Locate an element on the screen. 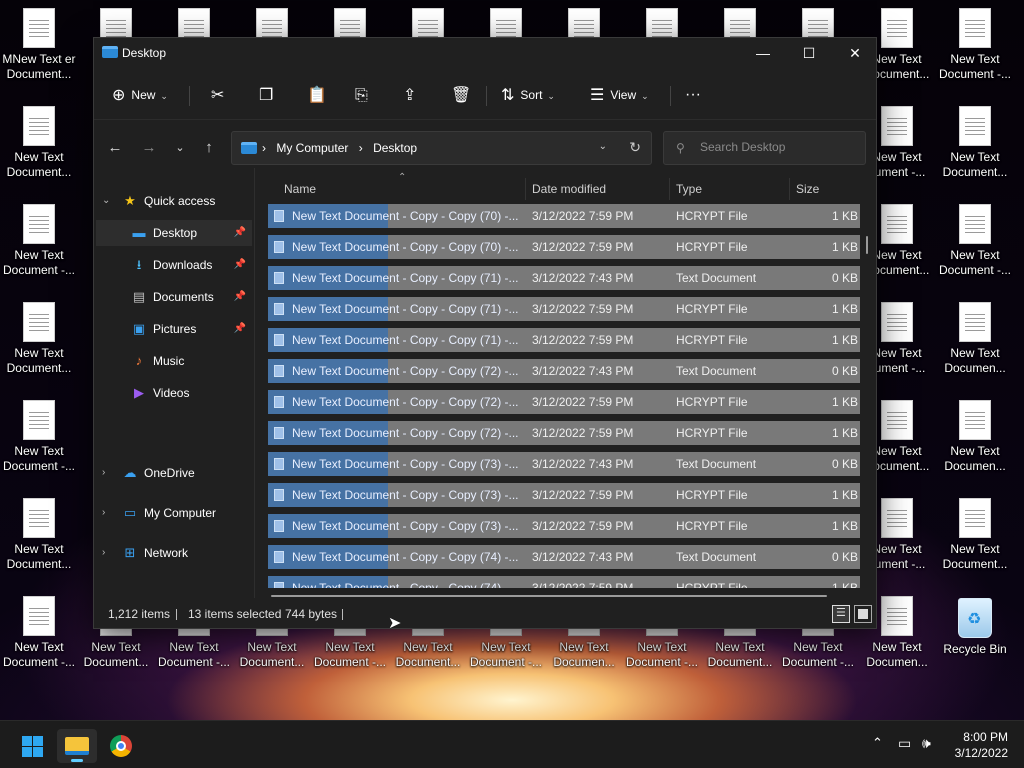 The height and width of the screenshot is (768, 1024). nav-item-documents: ▤ Documents 📌 is located at coordinates (174, 297).